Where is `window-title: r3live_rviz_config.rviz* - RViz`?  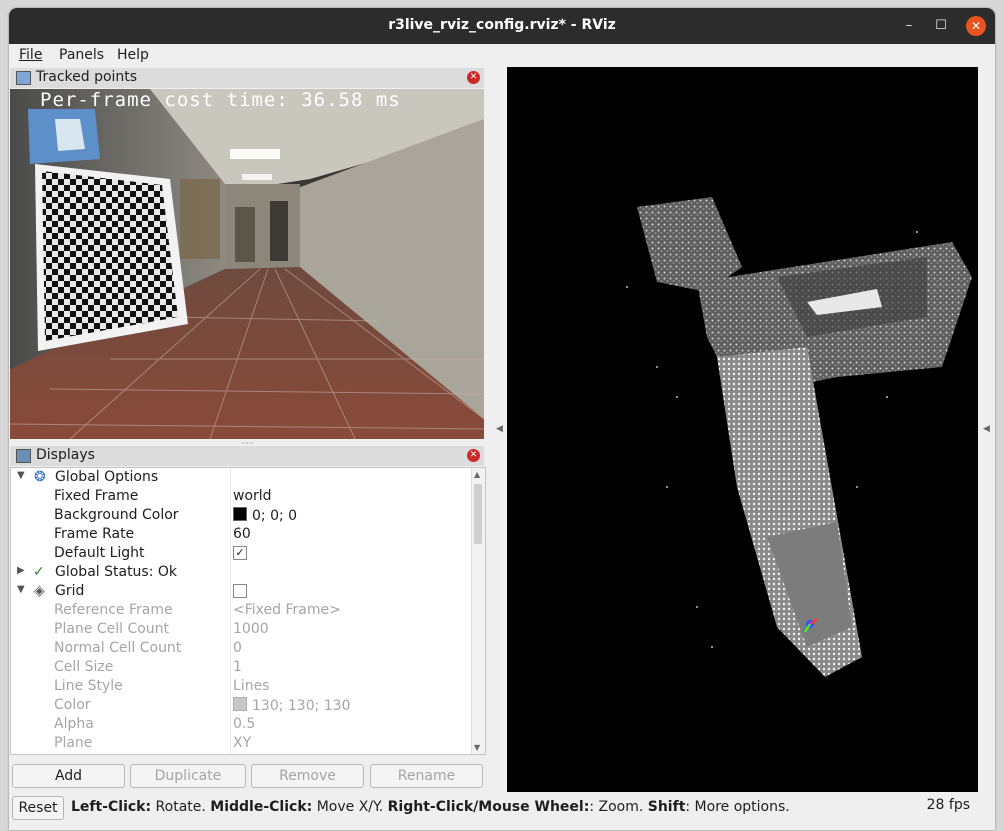 window-title: r3live_rviz_config.rviz* - RViz is located at coordinates (502, 25).